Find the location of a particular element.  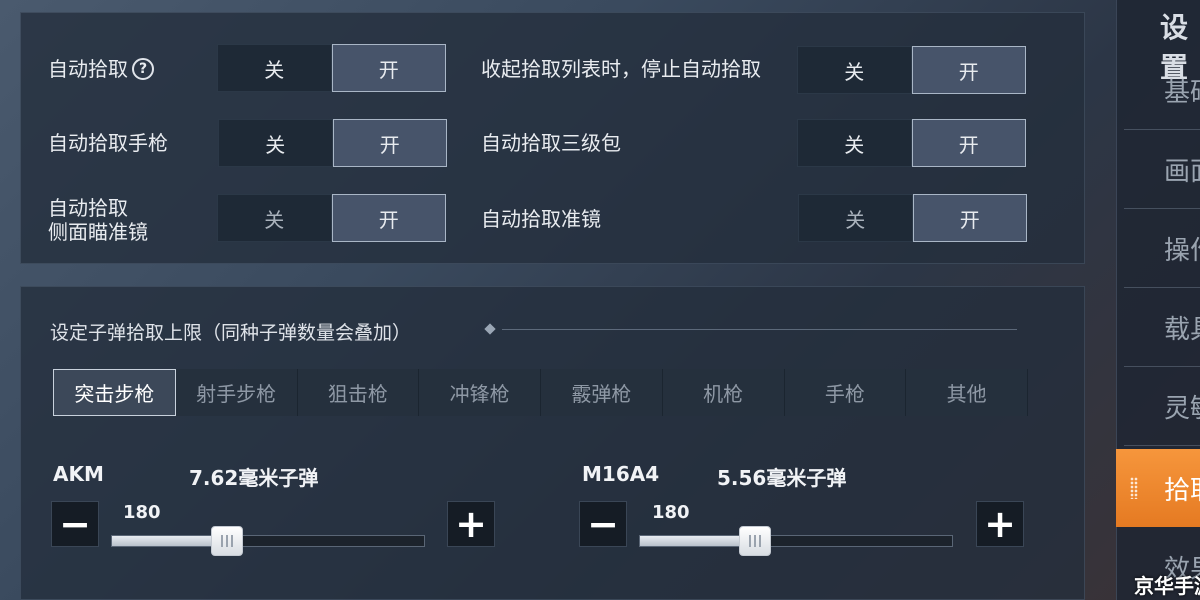

auto-pickup-toggle: 关 开 is located at coordinates (331, 68).